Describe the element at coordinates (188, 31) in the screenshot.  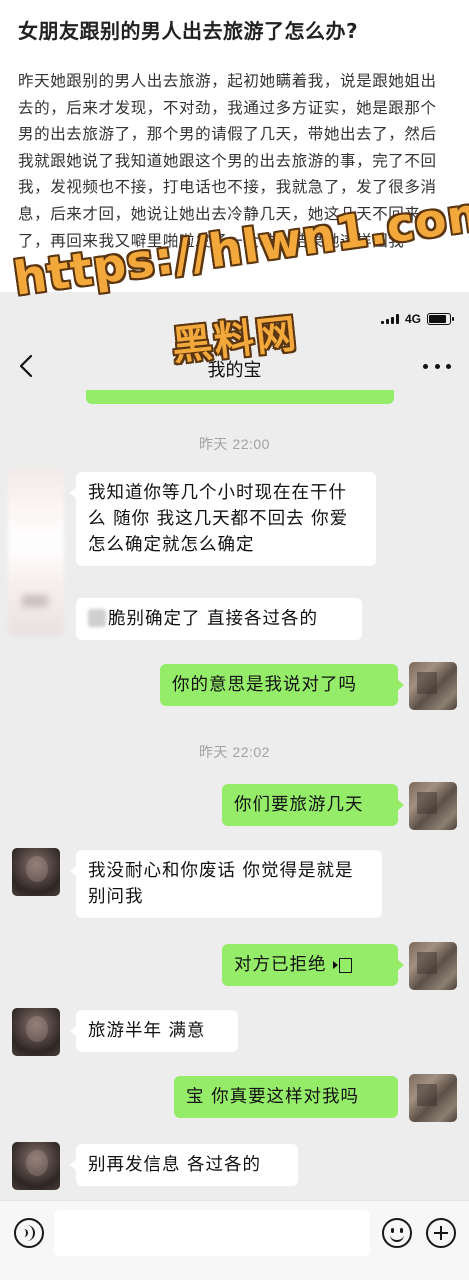
I see `article-title: 女朋友跟别的男人出去旅游了怎么办?` at that location.